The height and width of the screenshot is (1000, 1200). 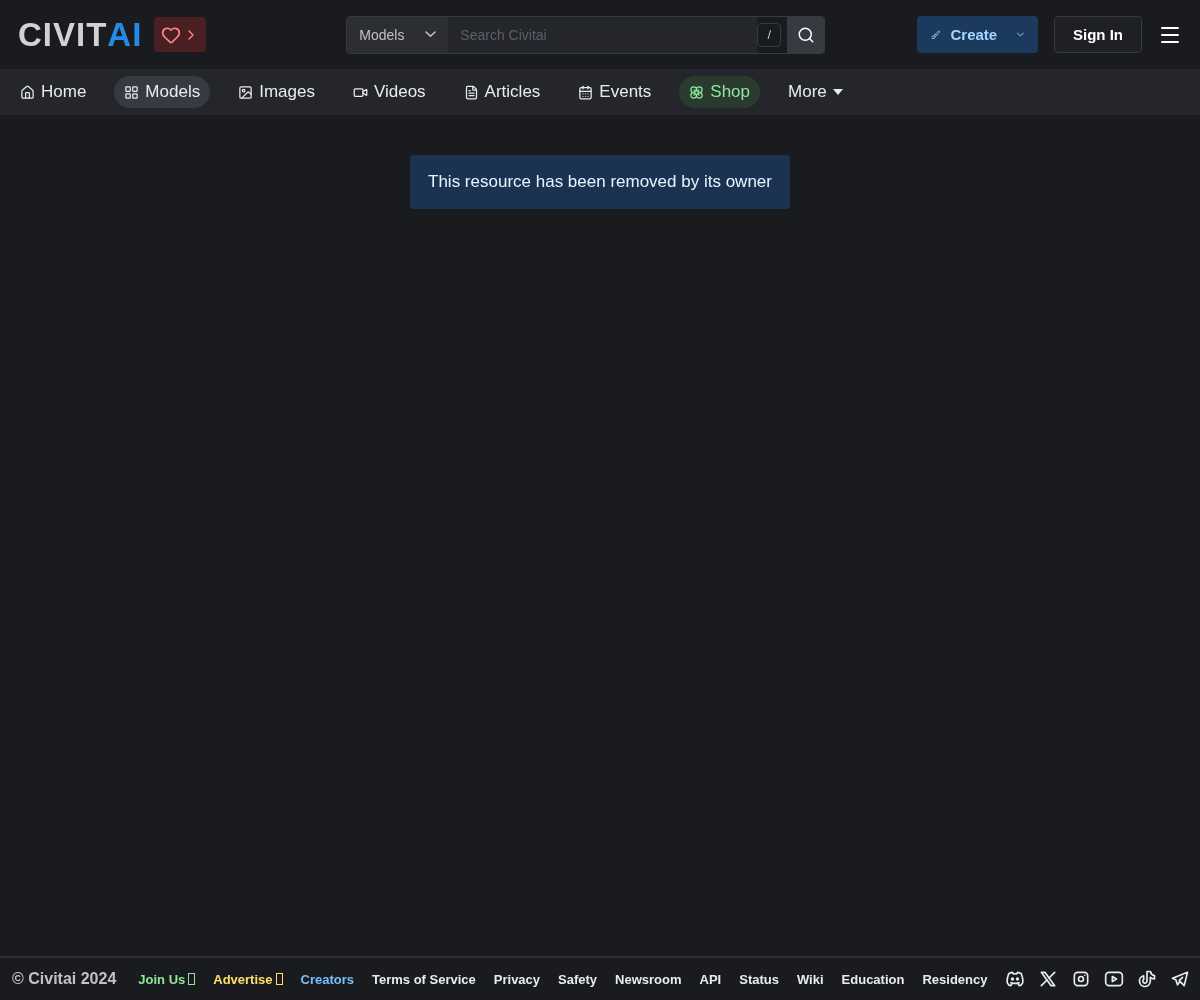 I want to click on nav-tab: Shop, so click(x=720, y=92).